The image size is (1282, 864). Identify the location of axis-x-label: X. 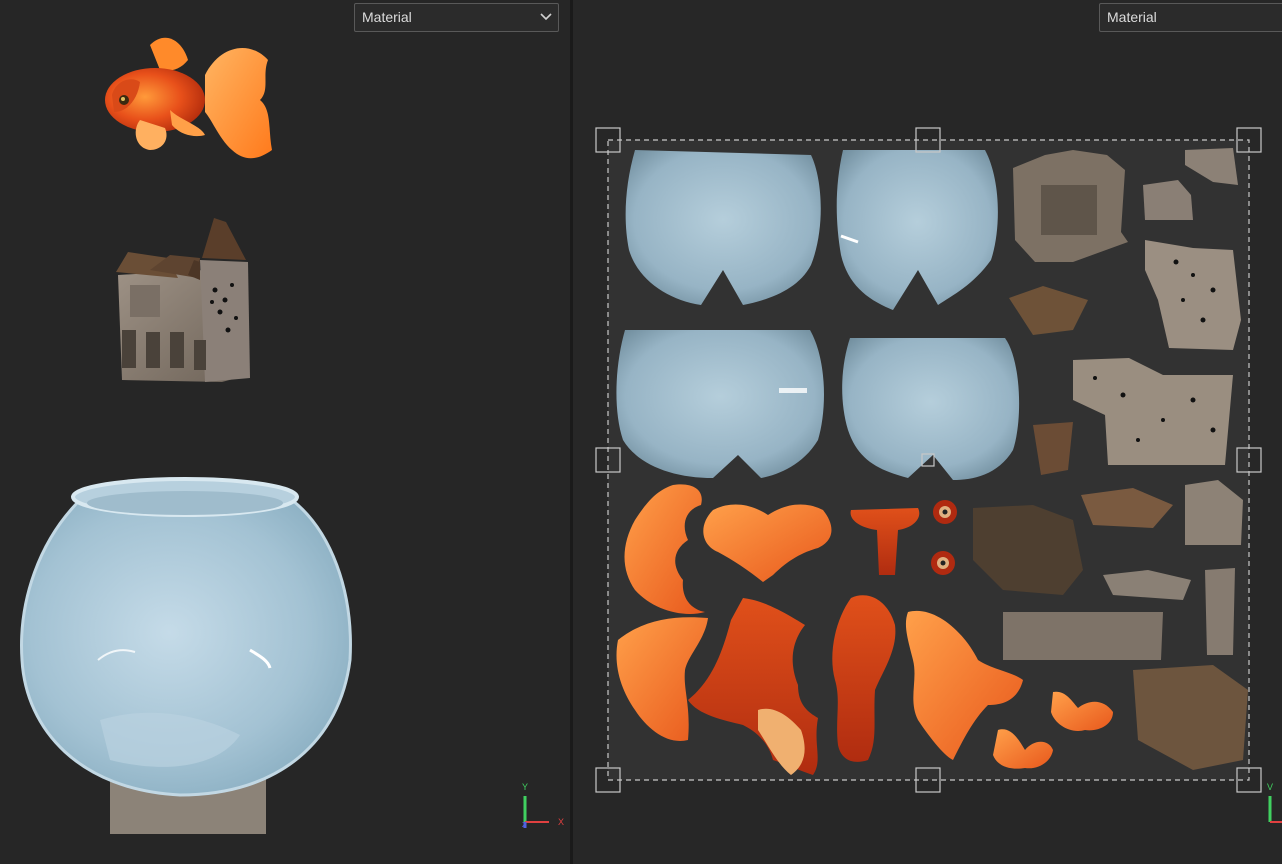
(561, 822).